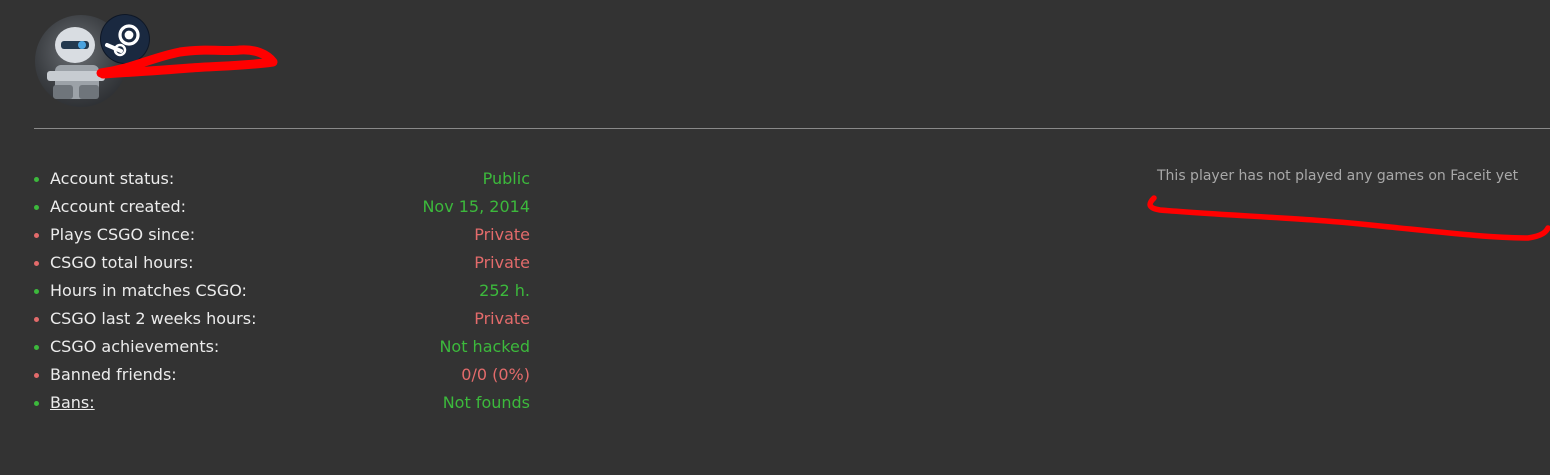 Image resolution: width=1550 pixels, height=475 pixels. Describe the element at coordinates (486, 402) in the screenshot. I see `stat-value: Not founds` at that location.